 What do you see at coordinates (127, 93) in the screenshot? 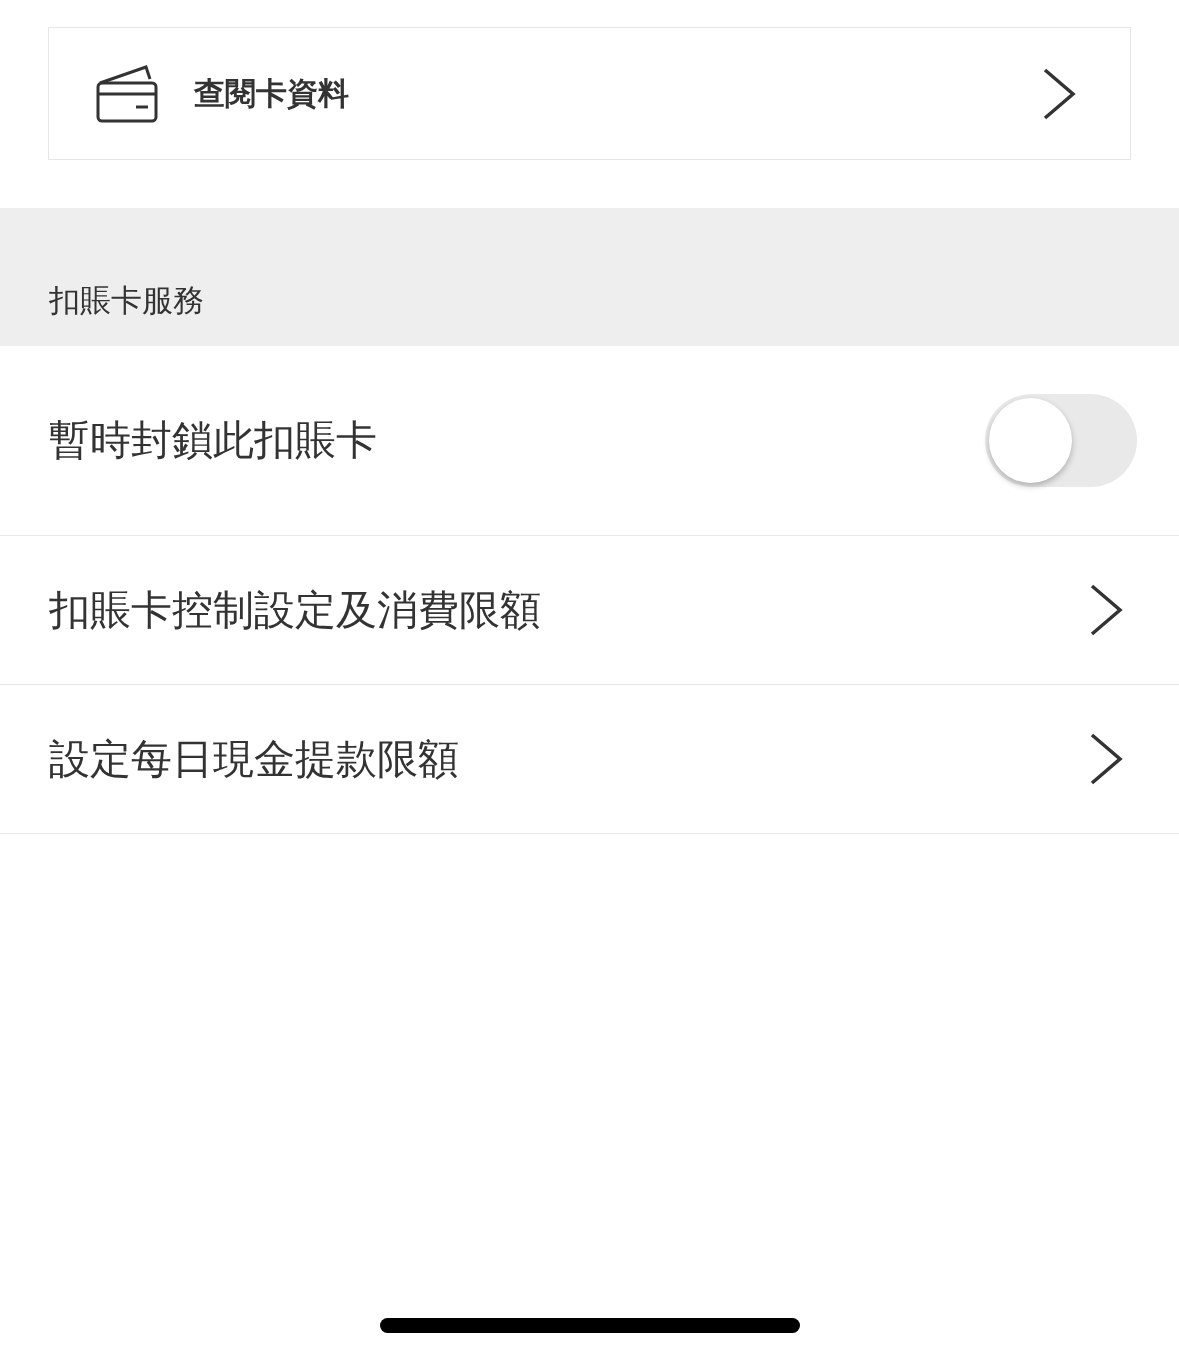
I see `credit-card-icon` at bounding box center [127, 93].